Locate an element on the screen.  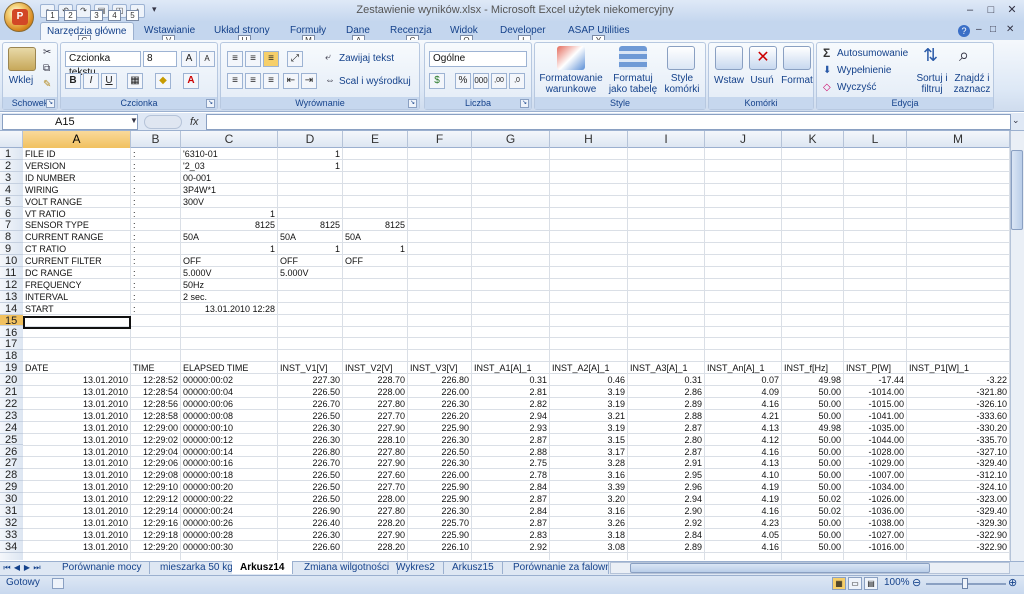
table-data-cell: 4.23 is located at coordinates (743, 523).